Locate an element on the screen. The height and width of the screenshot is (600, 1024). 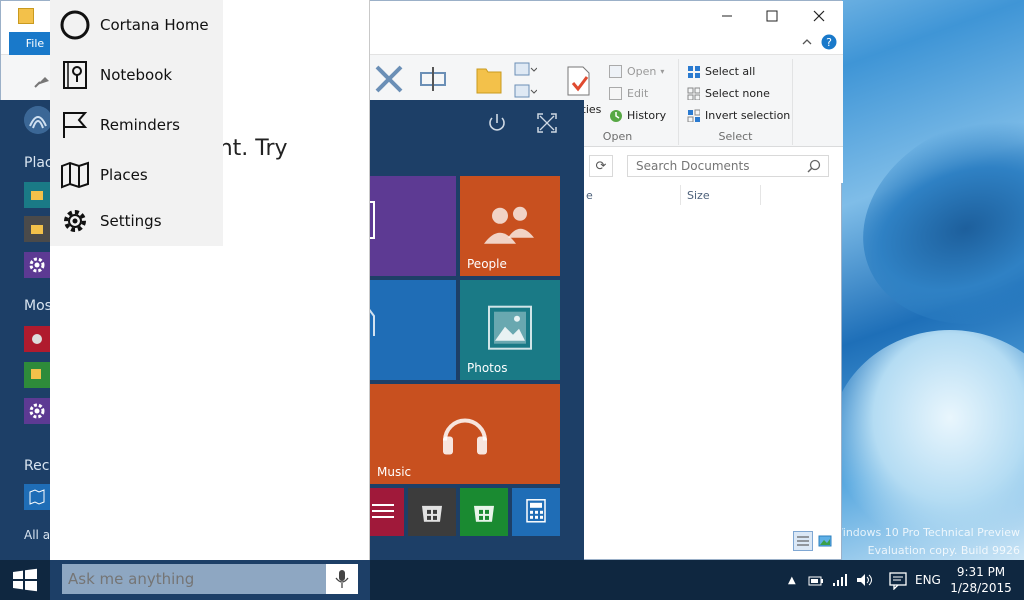
refresh-button: ⟳ is located at coordinates (601, 166).